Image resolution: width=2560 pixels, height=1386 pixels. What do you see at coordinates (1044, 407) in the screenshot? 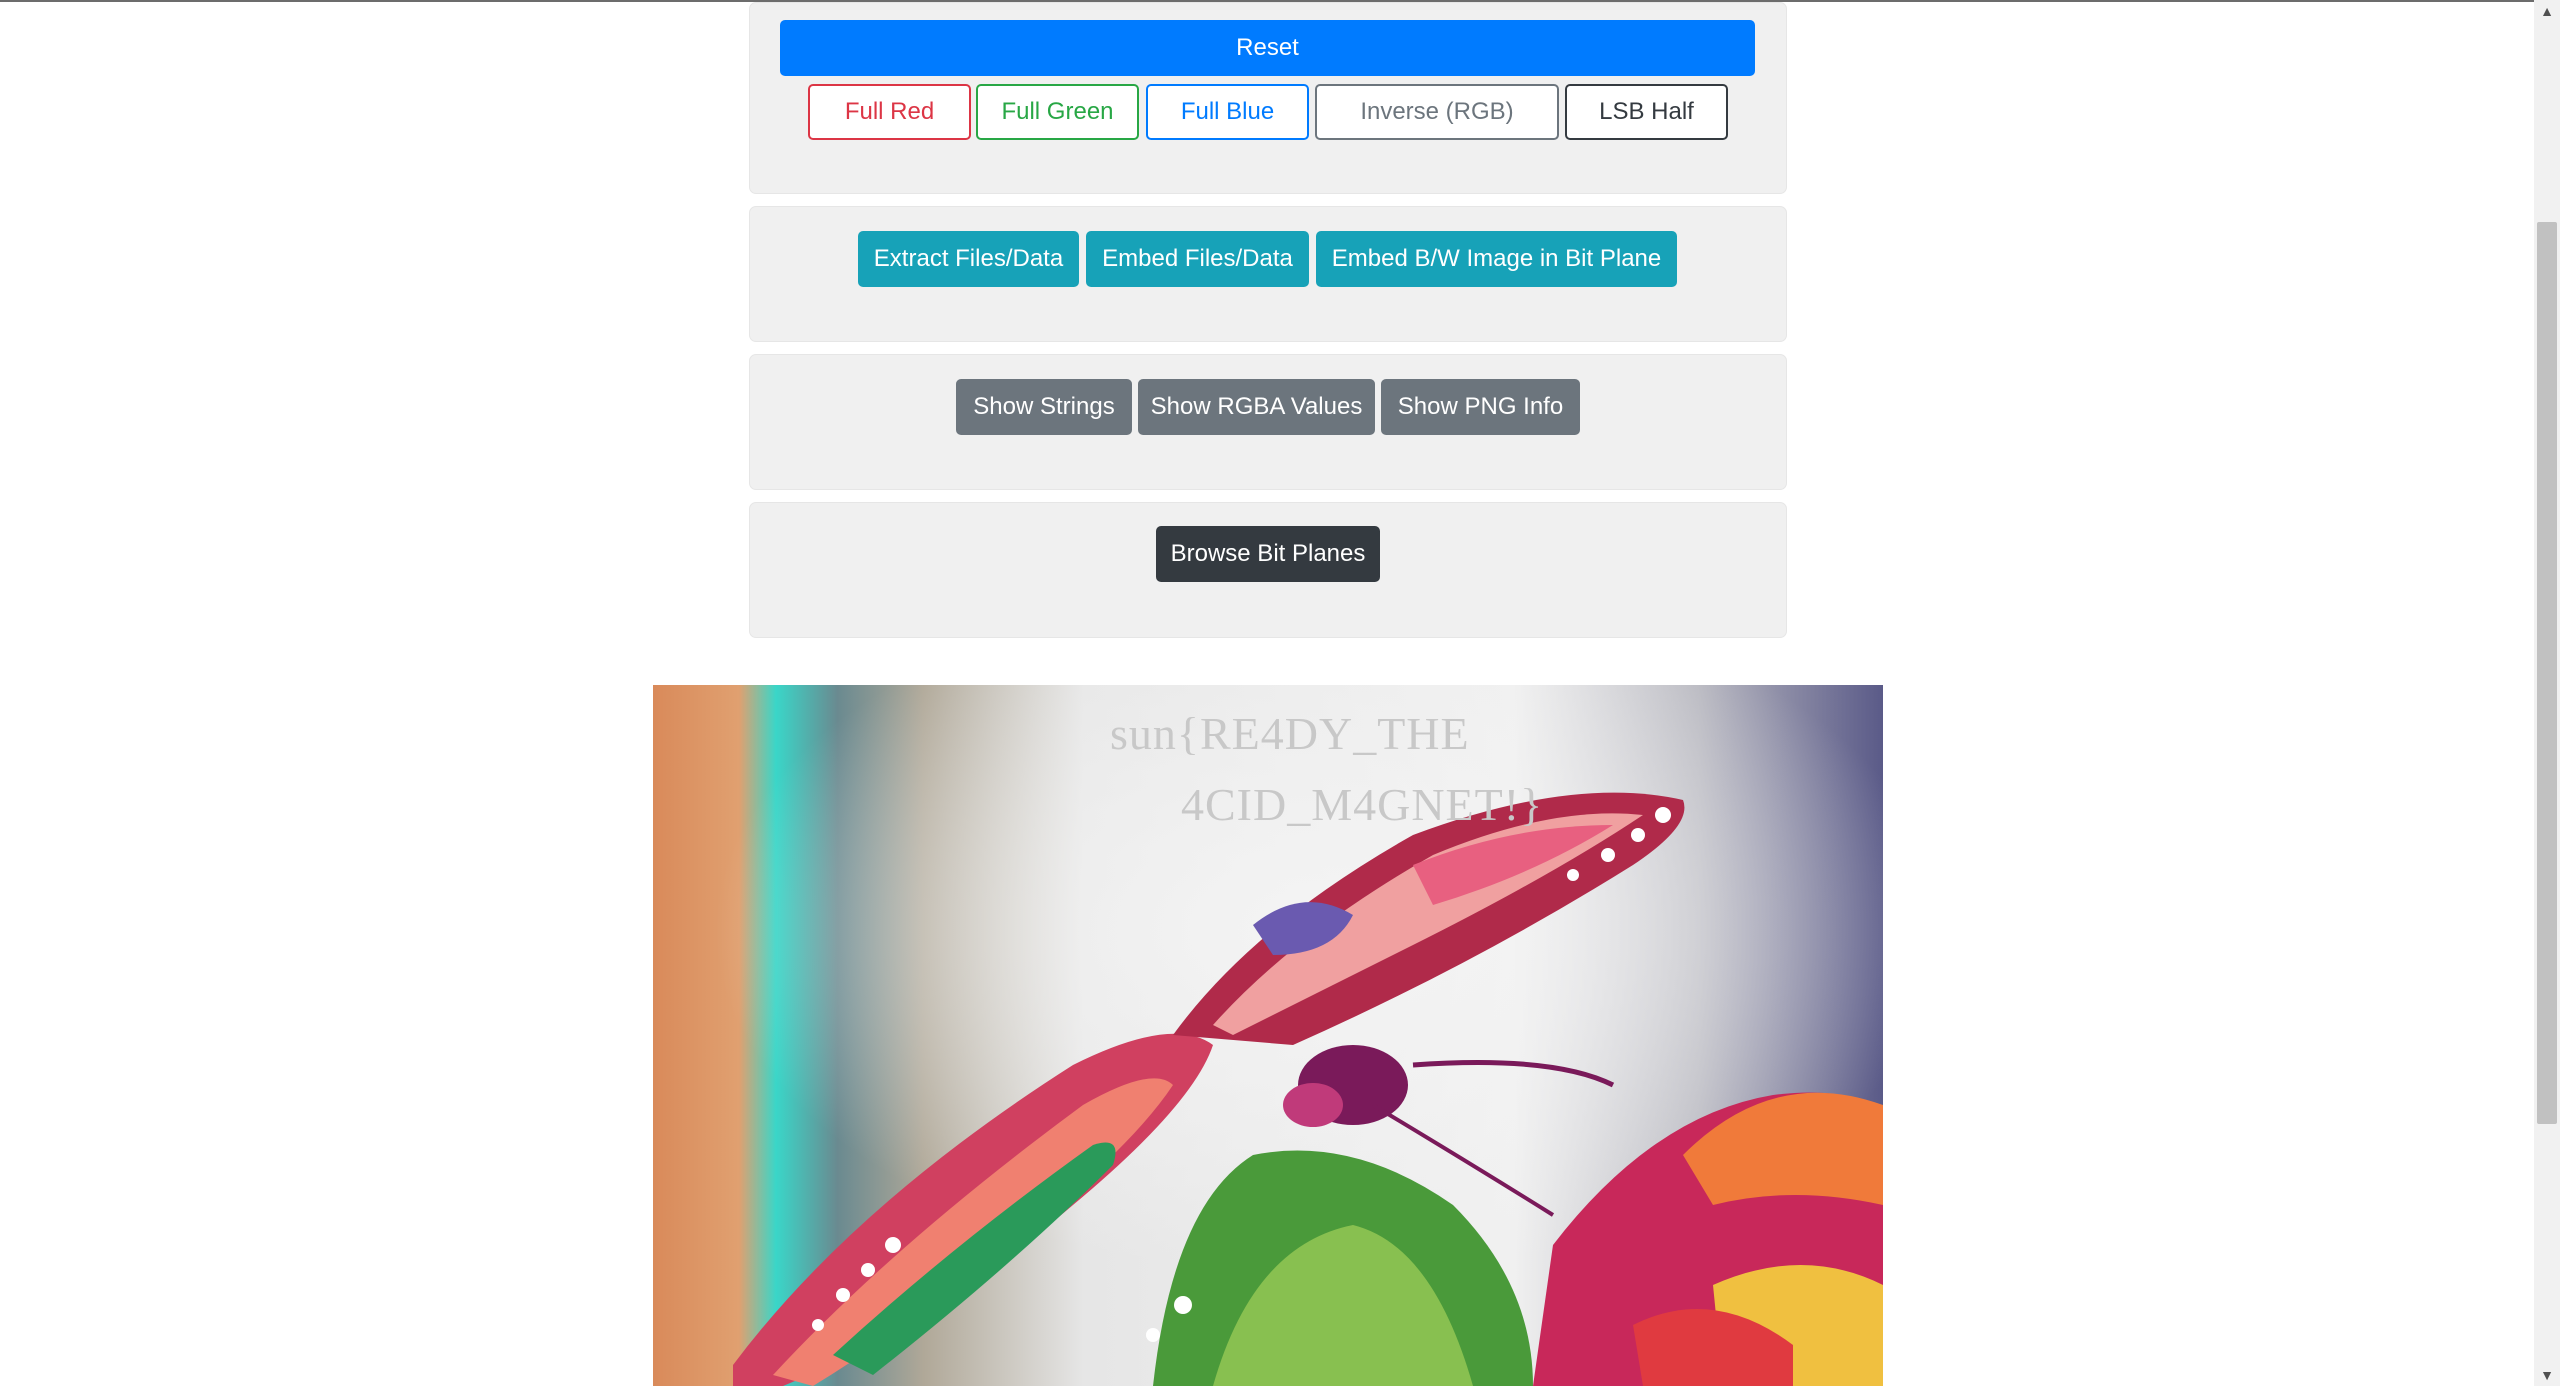
I see `show-strings-button: Show Strings` at bounding box center [1044, 407].